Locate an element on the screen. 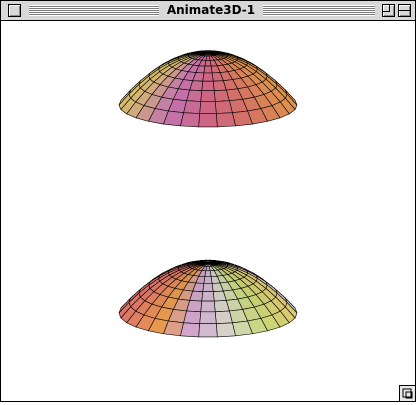 Image resolution: width=416 pixels, height=405 pixels. close-box-icon is located at coordinates (14, 10).